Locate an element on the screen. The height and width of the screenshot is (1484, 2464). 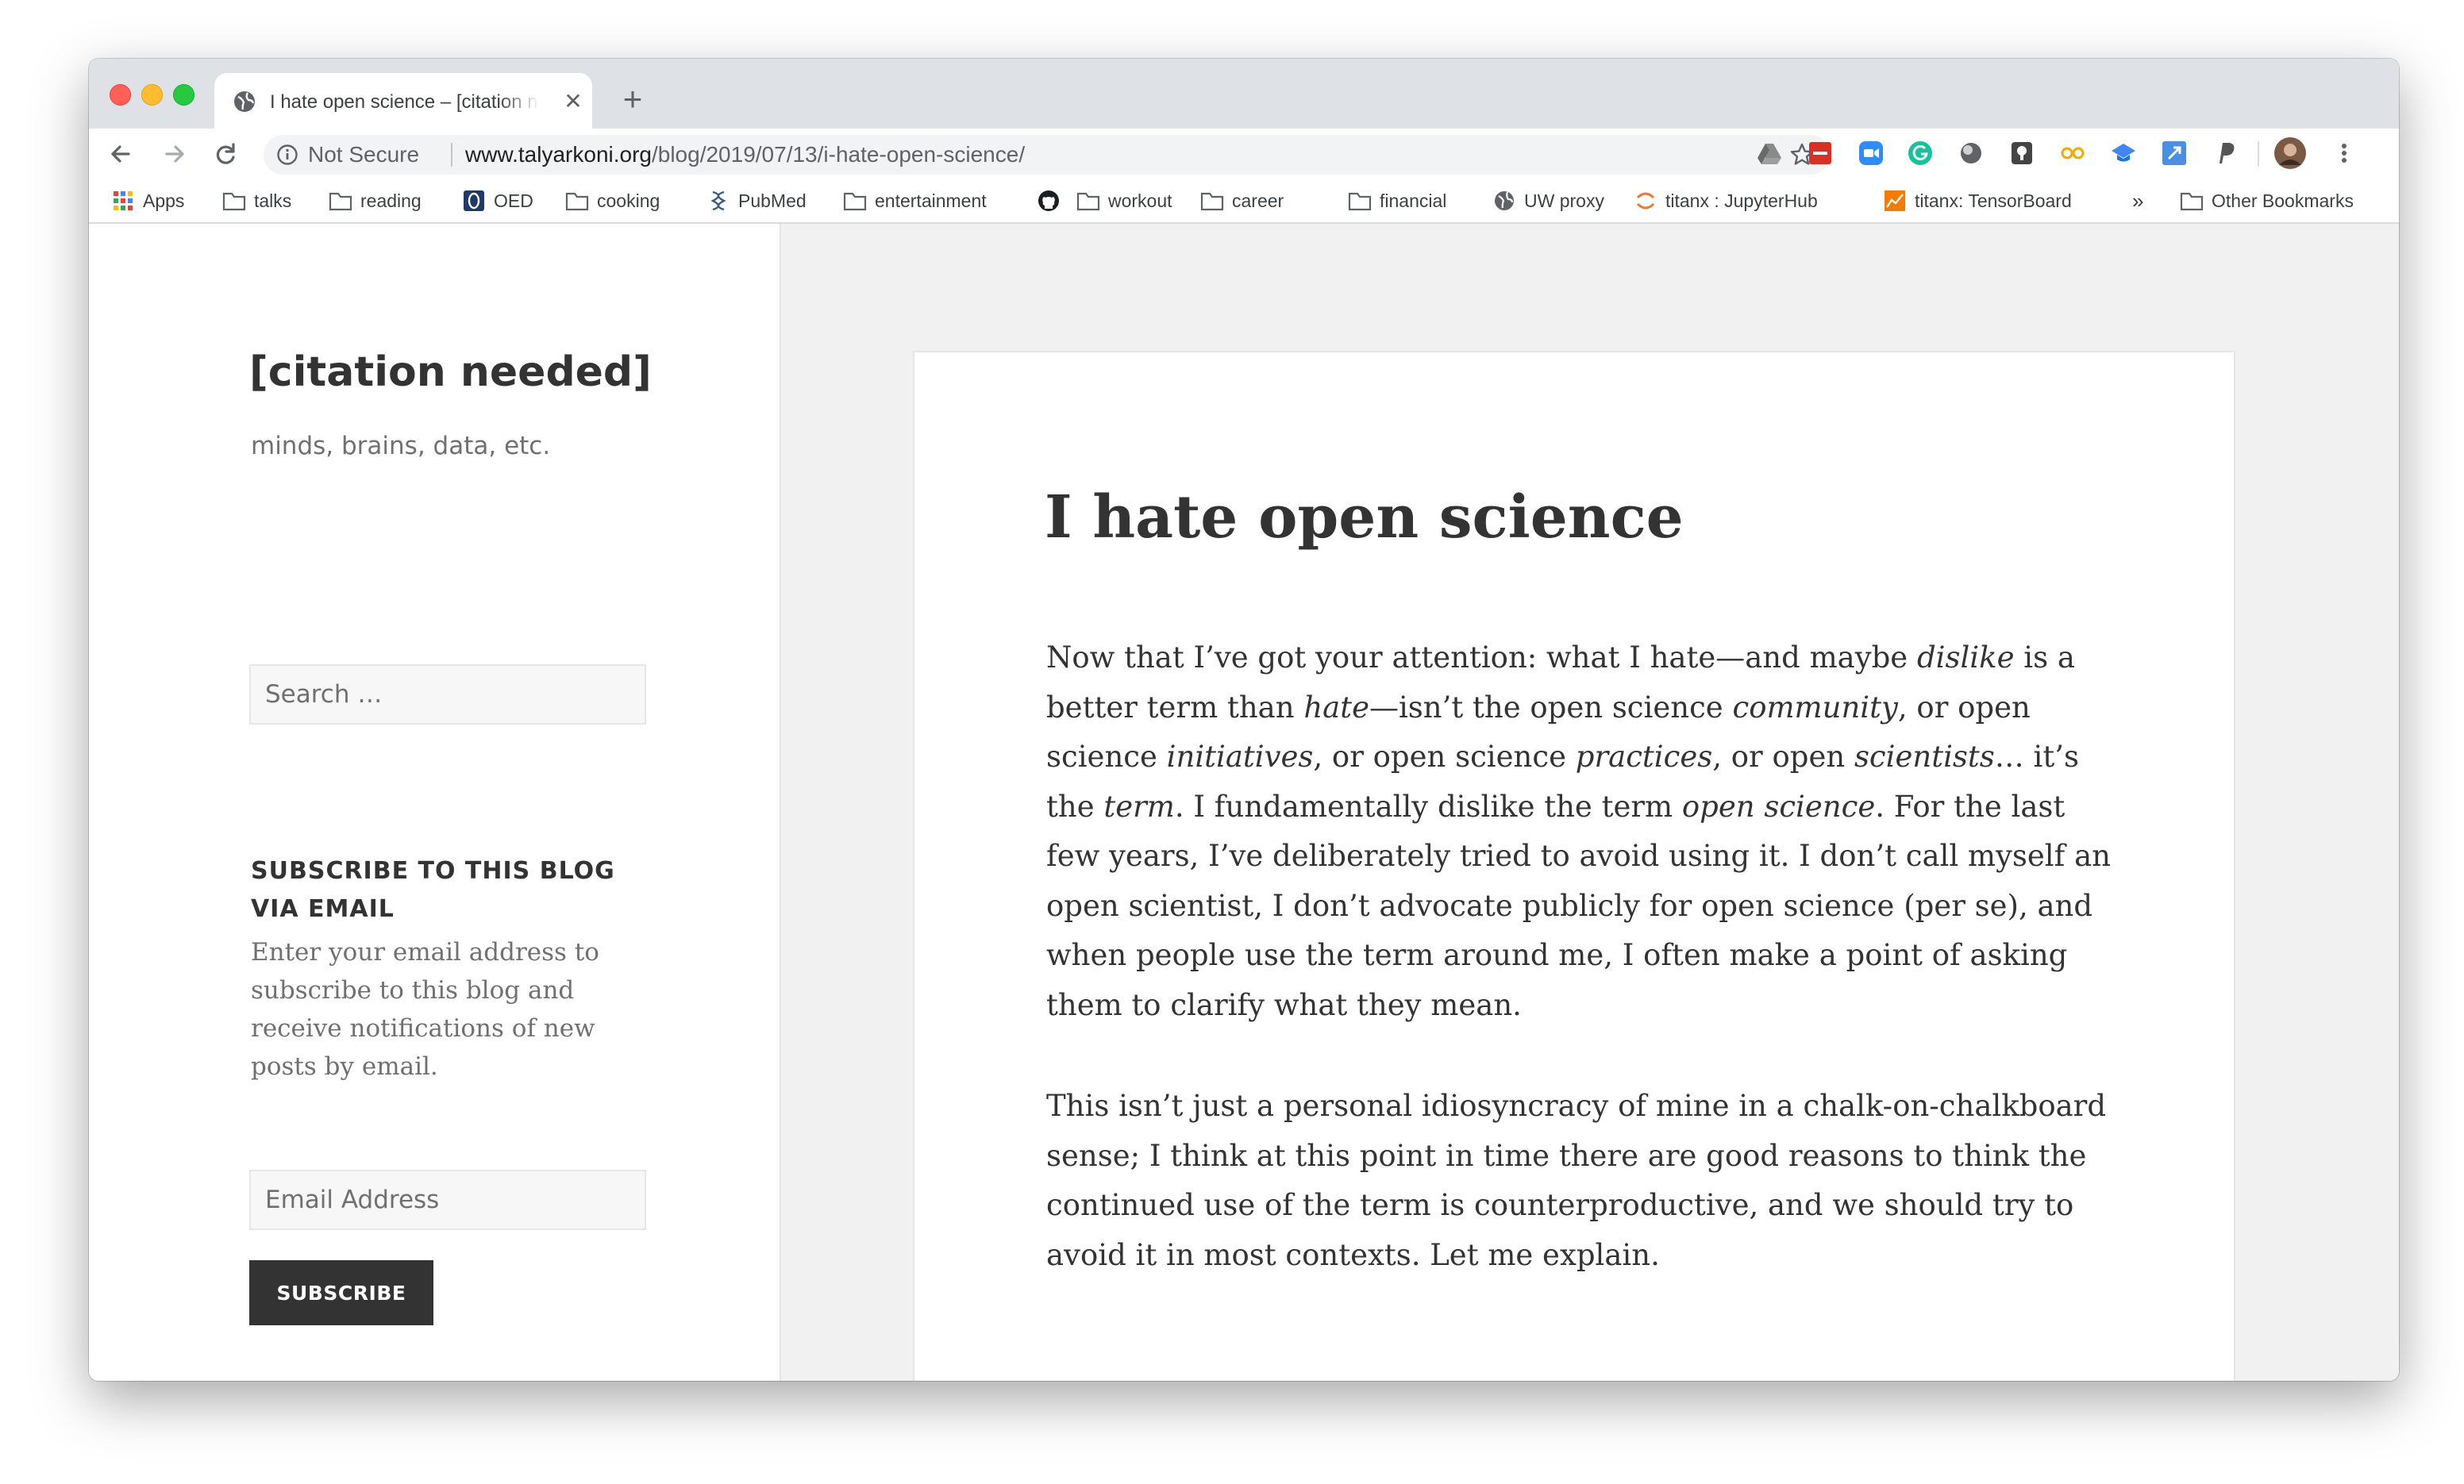
bookmark-label: talks is located at coordinates (273, 200).